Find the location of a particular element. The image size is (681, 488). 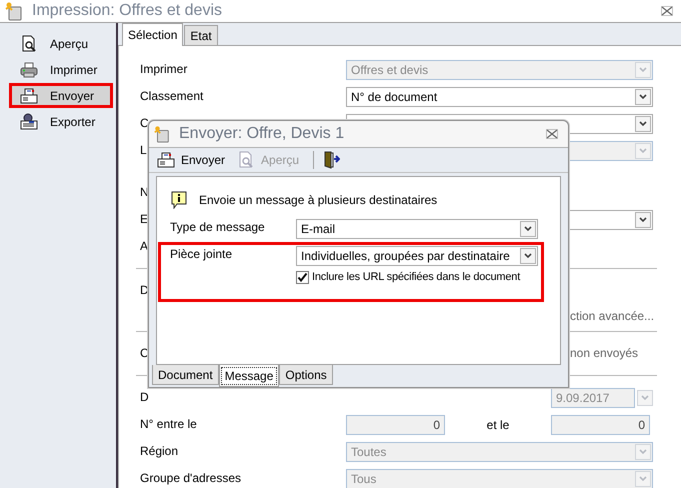

dropdown: Individuelles, groupées par destinataire is located at coordinates (417, 256).